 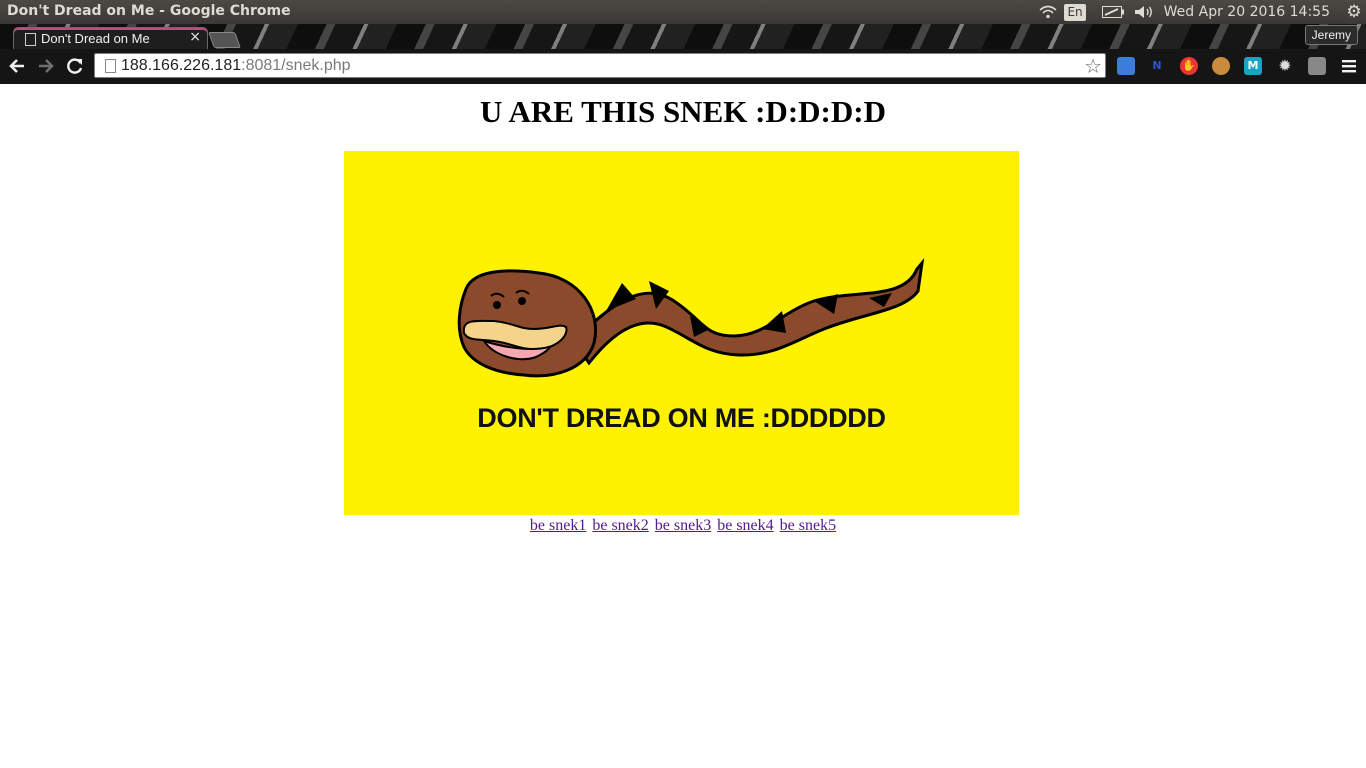 I want to click on m-extension-icon: M, so click(x=1253, y=66).